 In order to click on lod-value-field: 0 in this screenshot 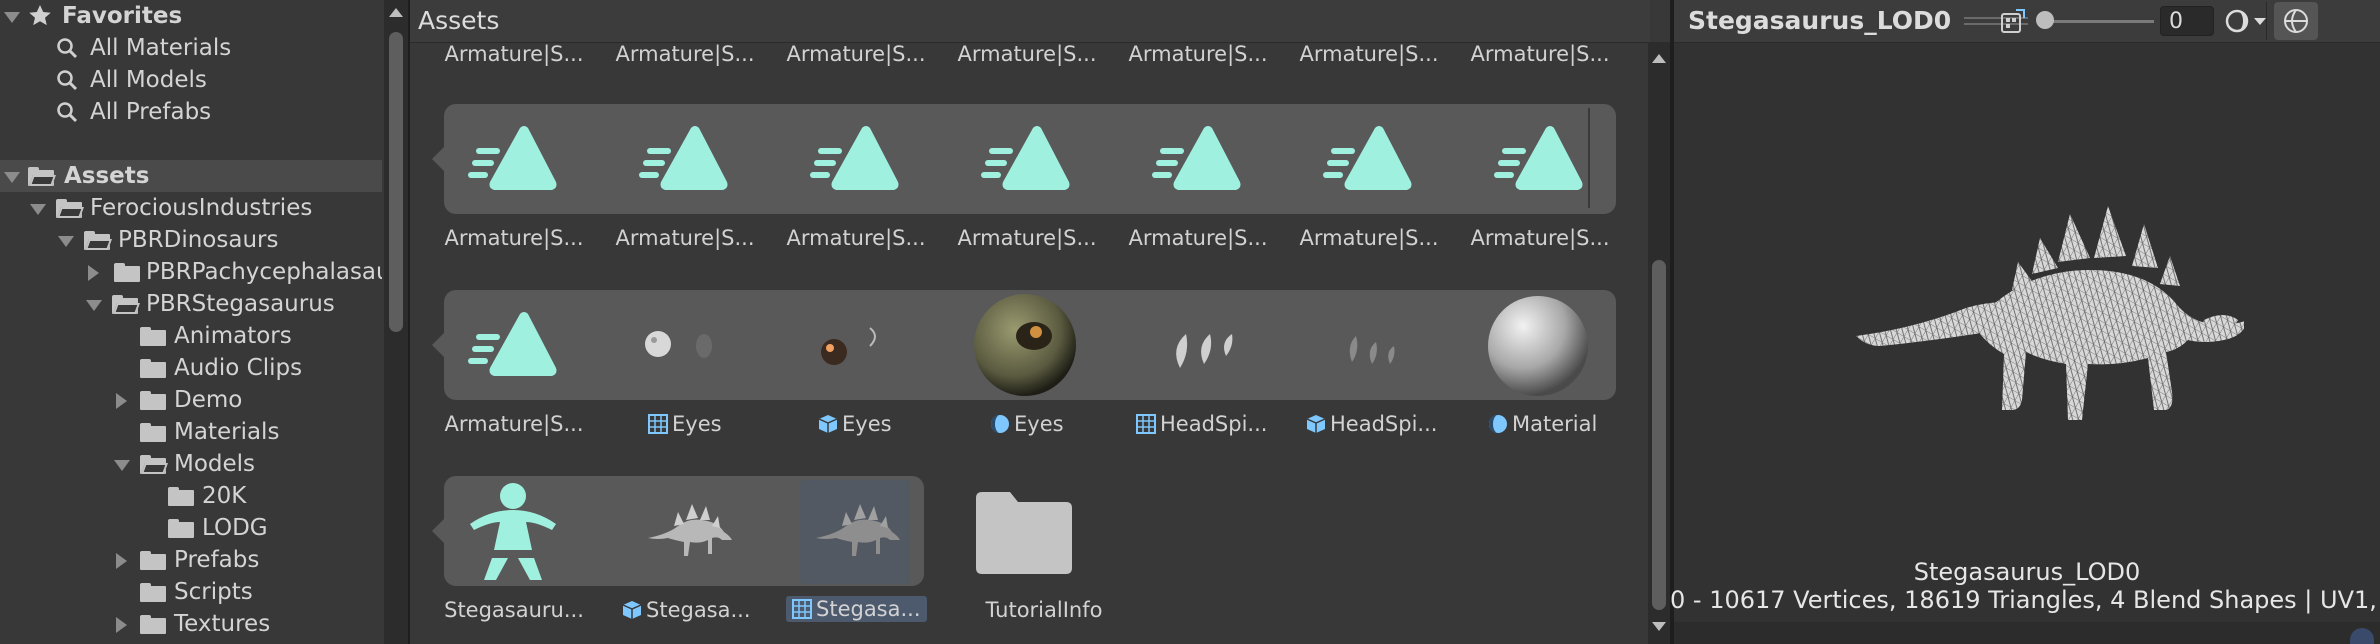, I will do `click(2187, 21)`.